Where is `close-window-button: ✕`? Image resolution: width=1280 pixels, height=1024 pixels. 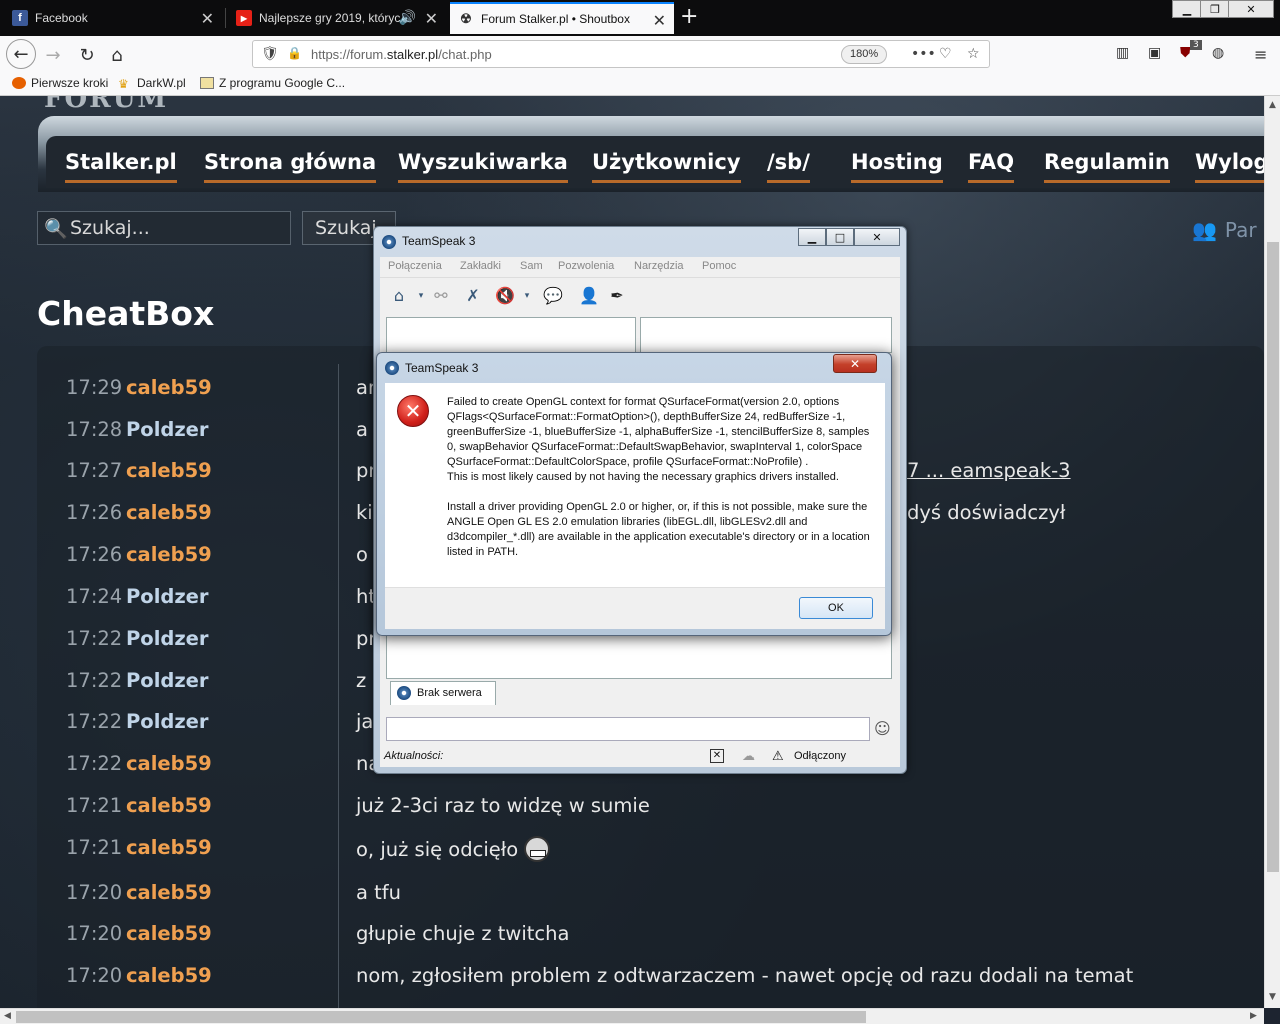
close-window-button: ✕ is located at coordinates (1251, 9).